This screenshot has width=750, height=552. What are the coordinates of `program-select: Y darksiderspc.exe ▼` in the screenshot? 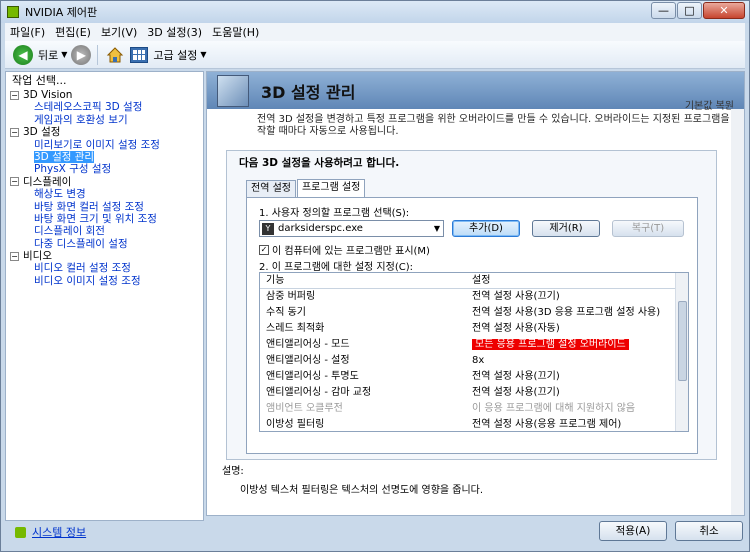 It's located at (351, 228).